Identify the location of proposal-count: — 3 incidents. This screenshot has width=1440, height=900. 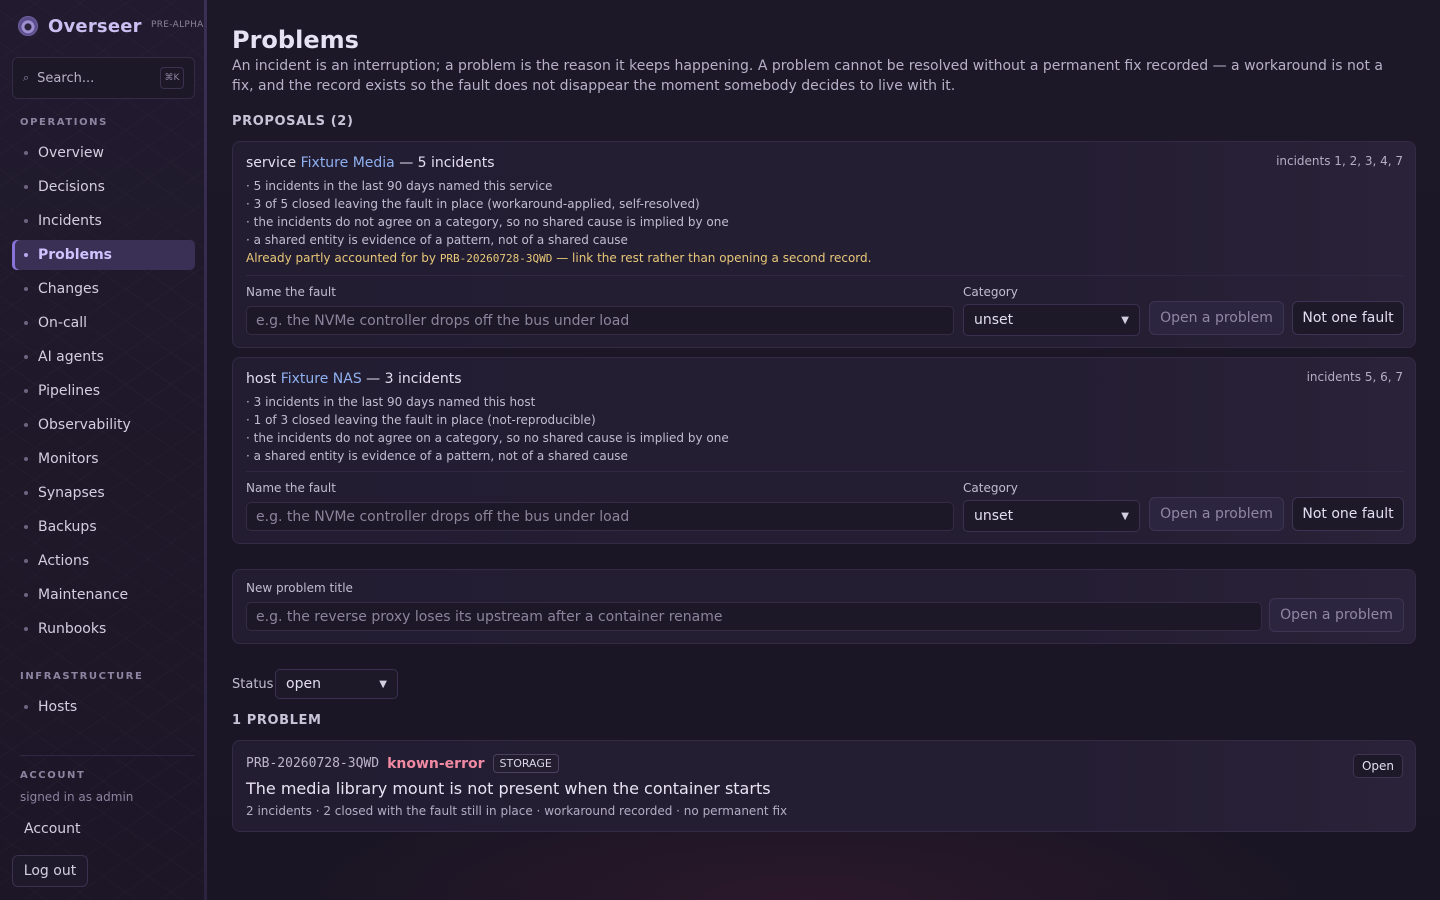
(414, 379).